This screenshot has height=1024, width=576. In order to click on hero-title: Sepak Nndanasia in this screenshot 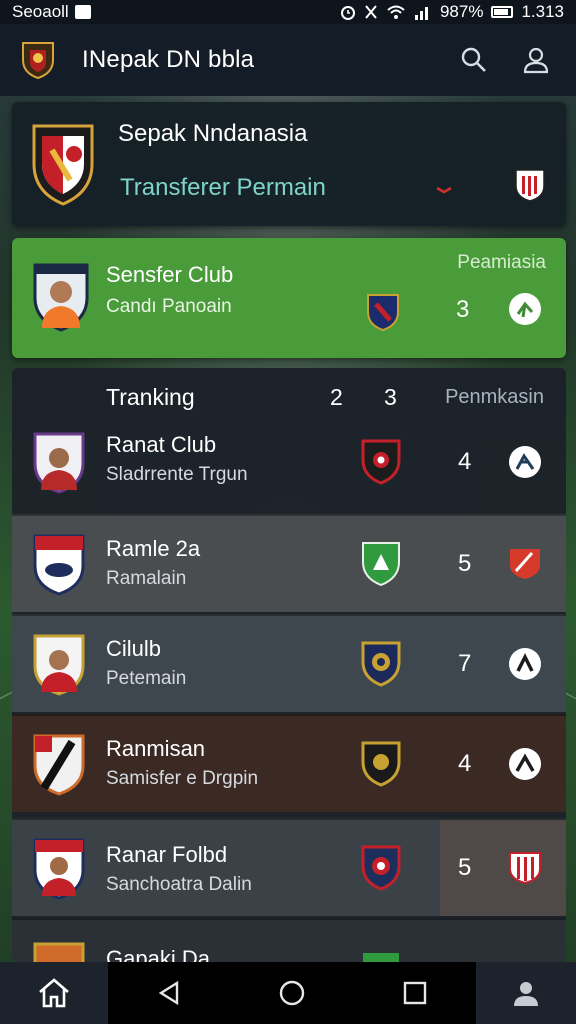, I will do `click(213, 133)`.